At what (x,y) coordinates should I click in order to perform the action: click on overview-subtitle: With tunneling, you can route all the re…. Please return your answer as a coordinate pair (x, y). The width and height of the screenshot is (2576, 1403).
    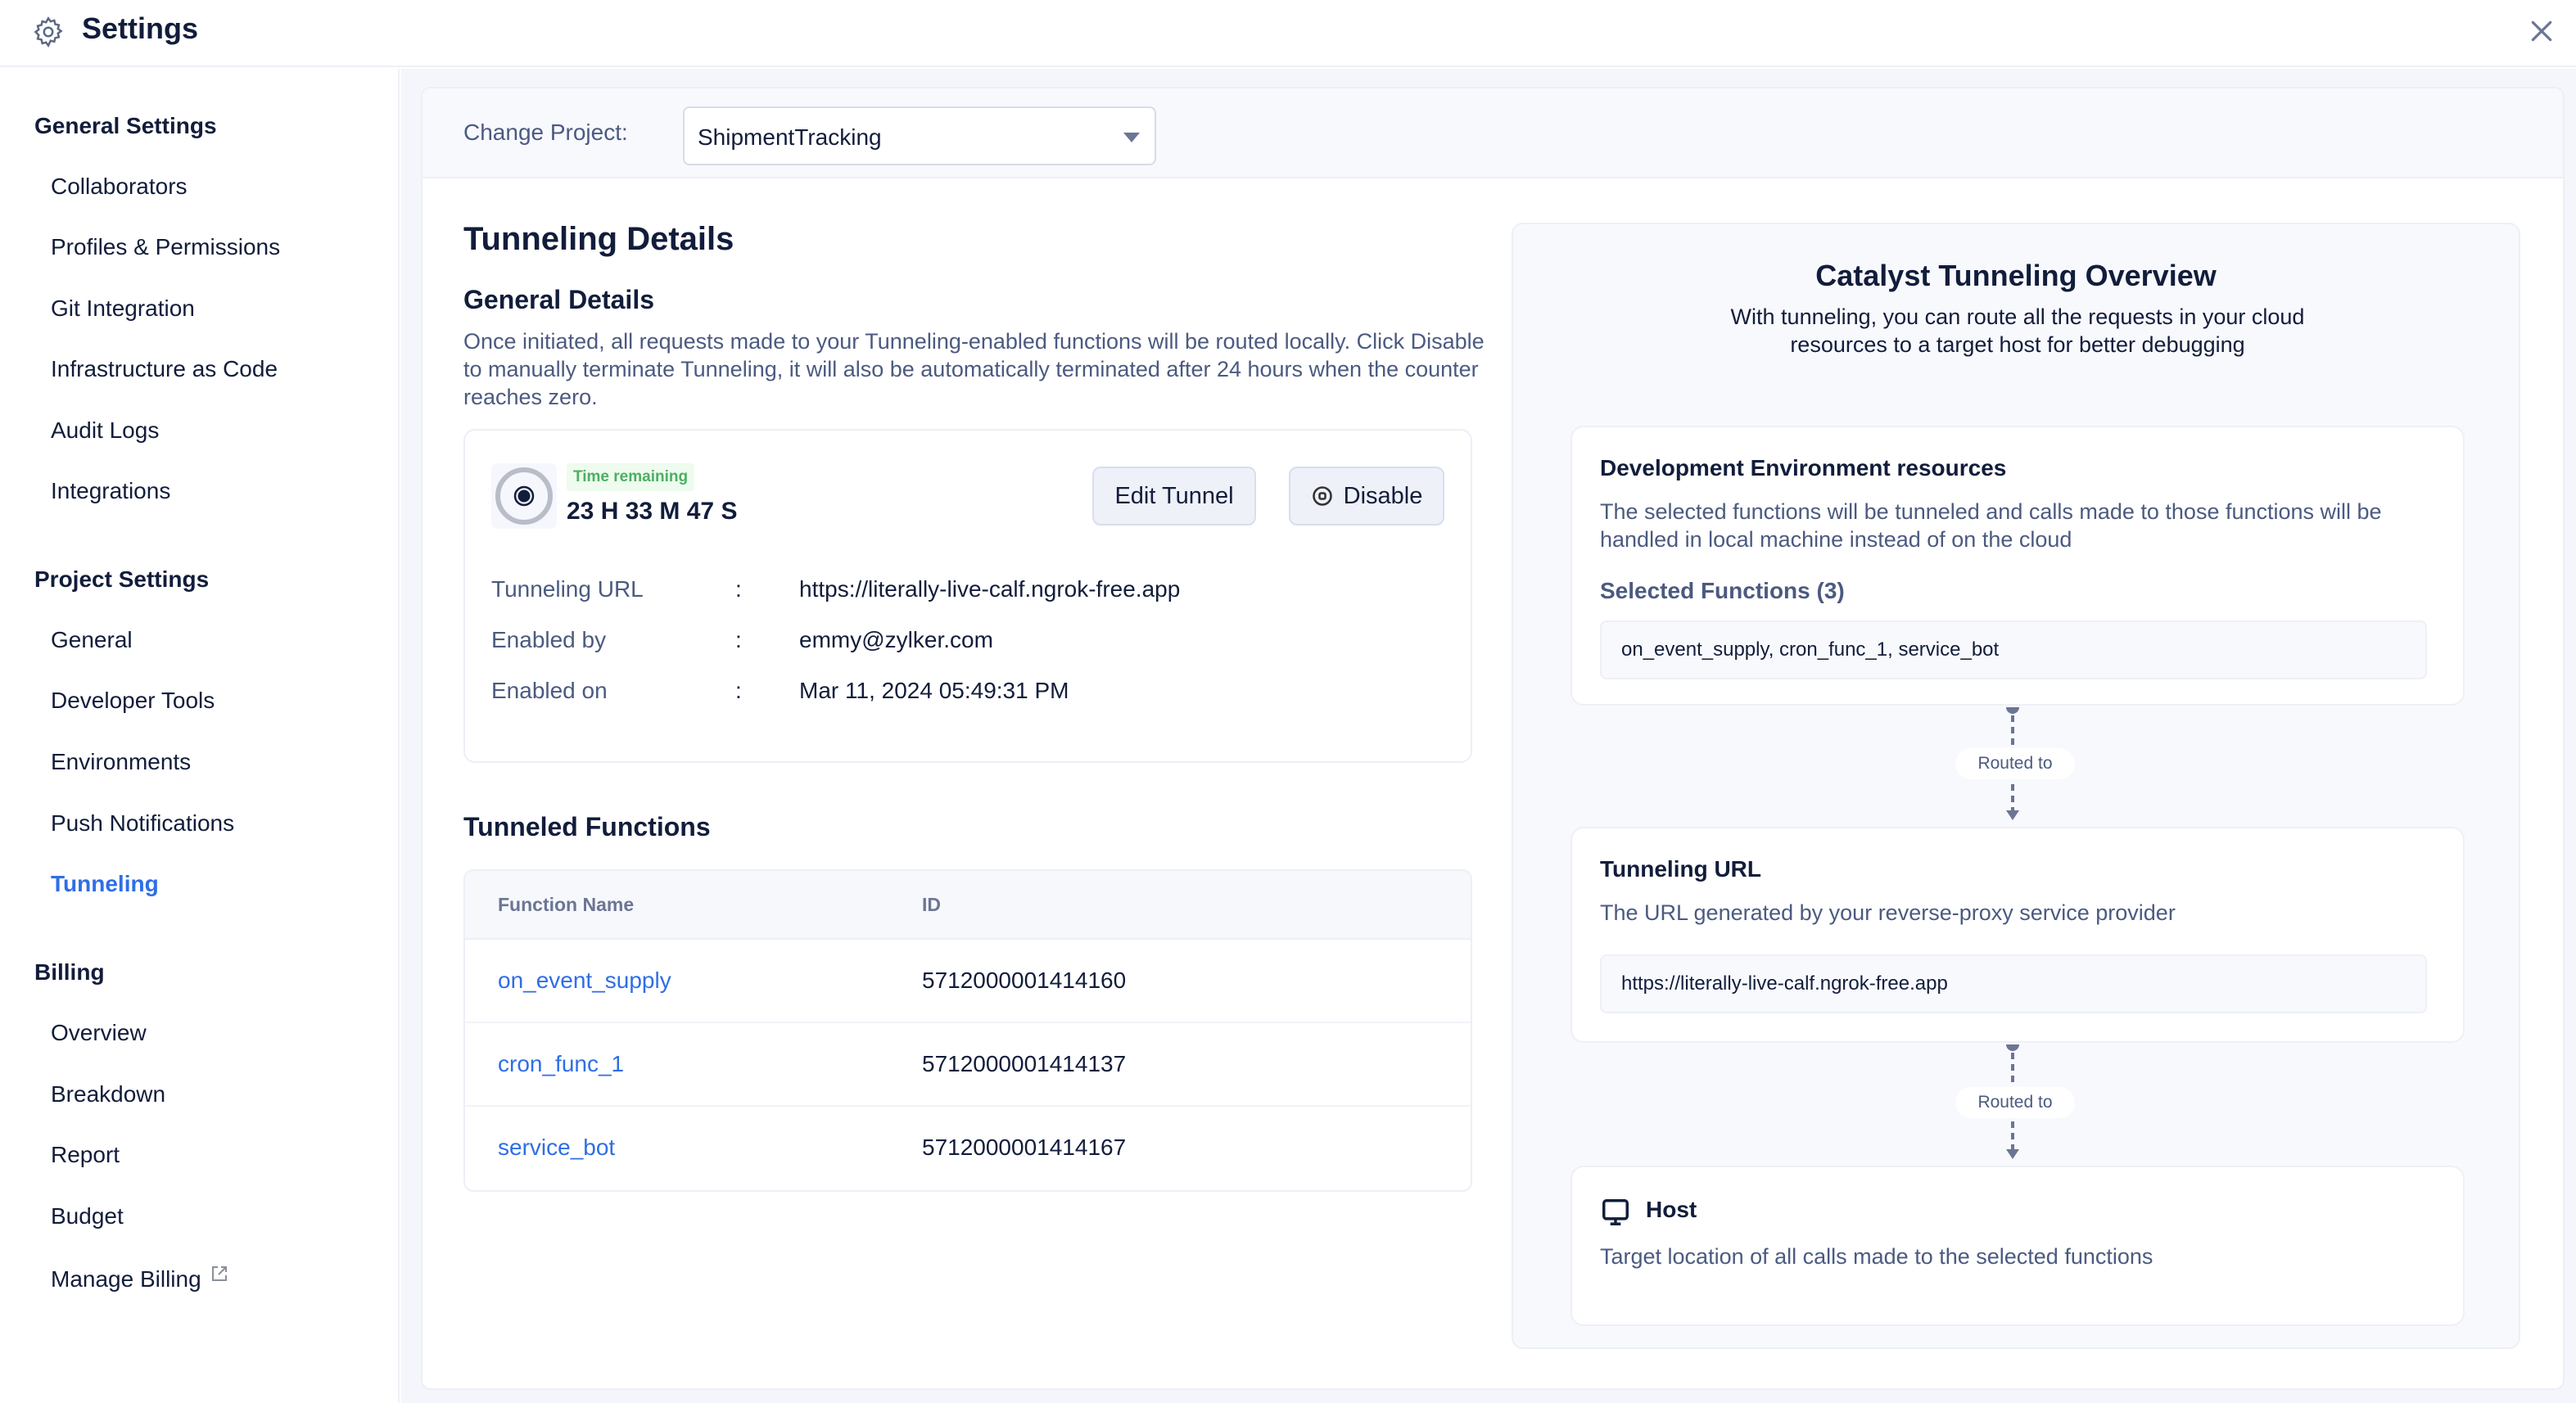
    Looking at the image, I should click on (2017, 331).